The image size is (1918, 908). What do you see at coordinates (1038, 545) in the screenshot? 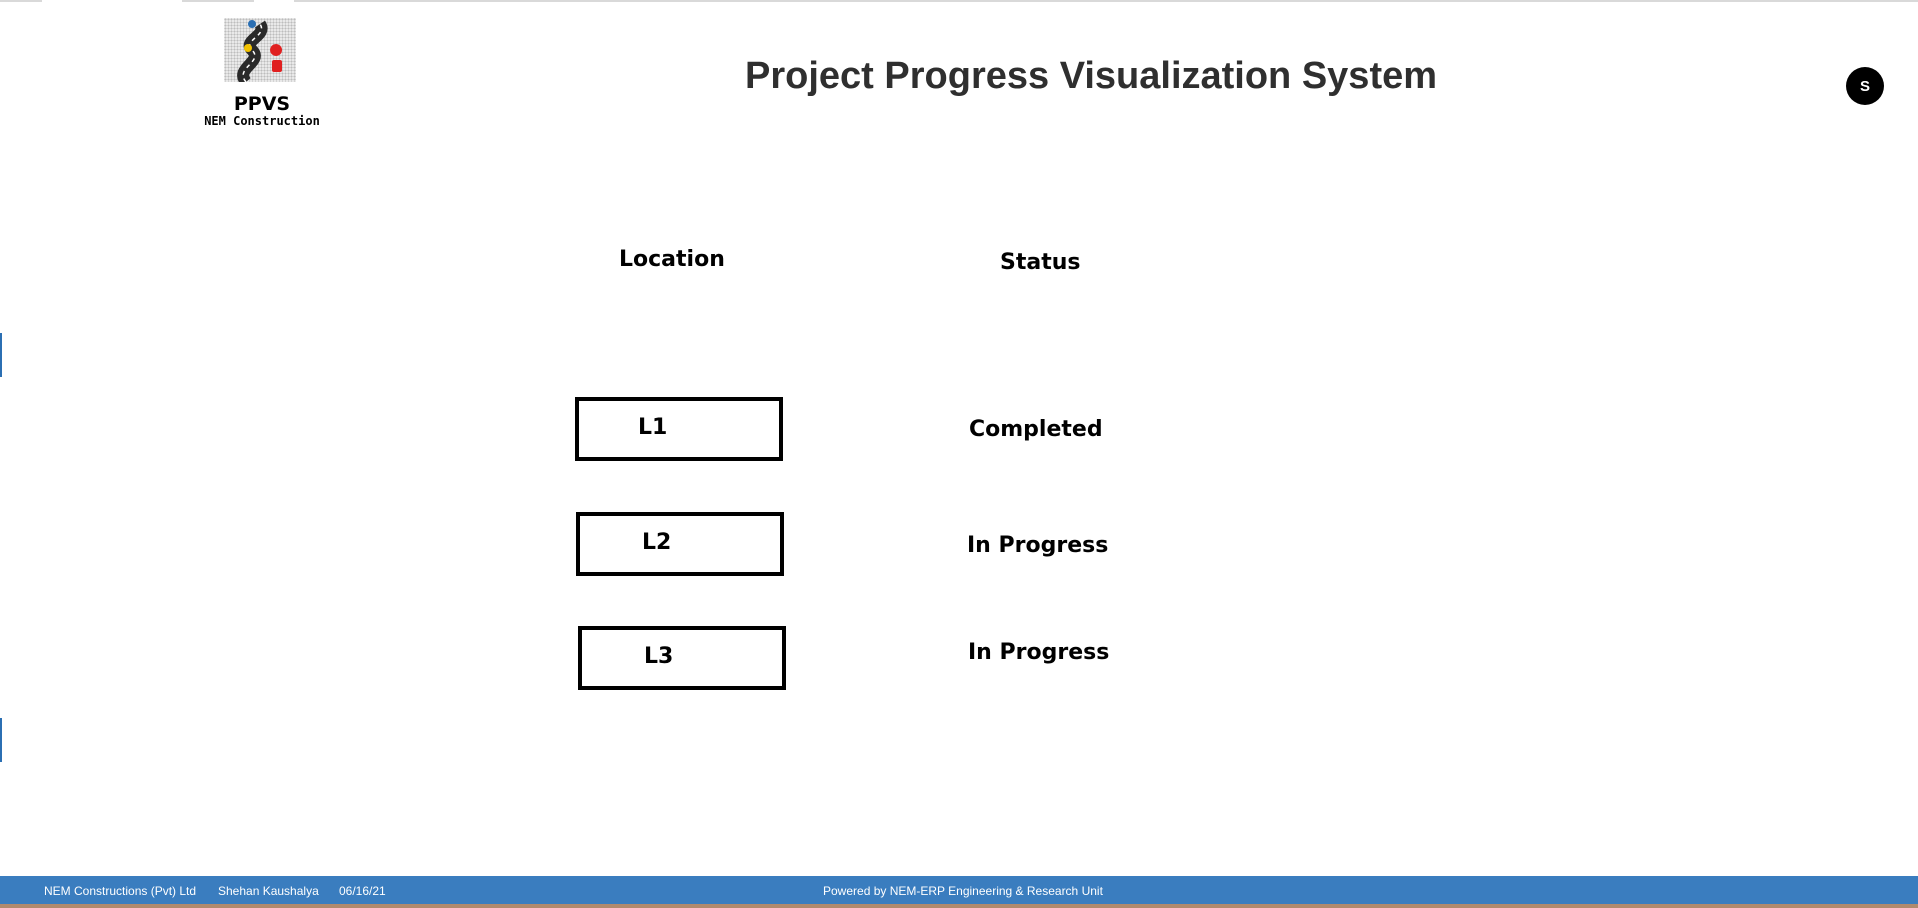
I see `status-label-l2: In Progress` at bounding box center [1038, 545].